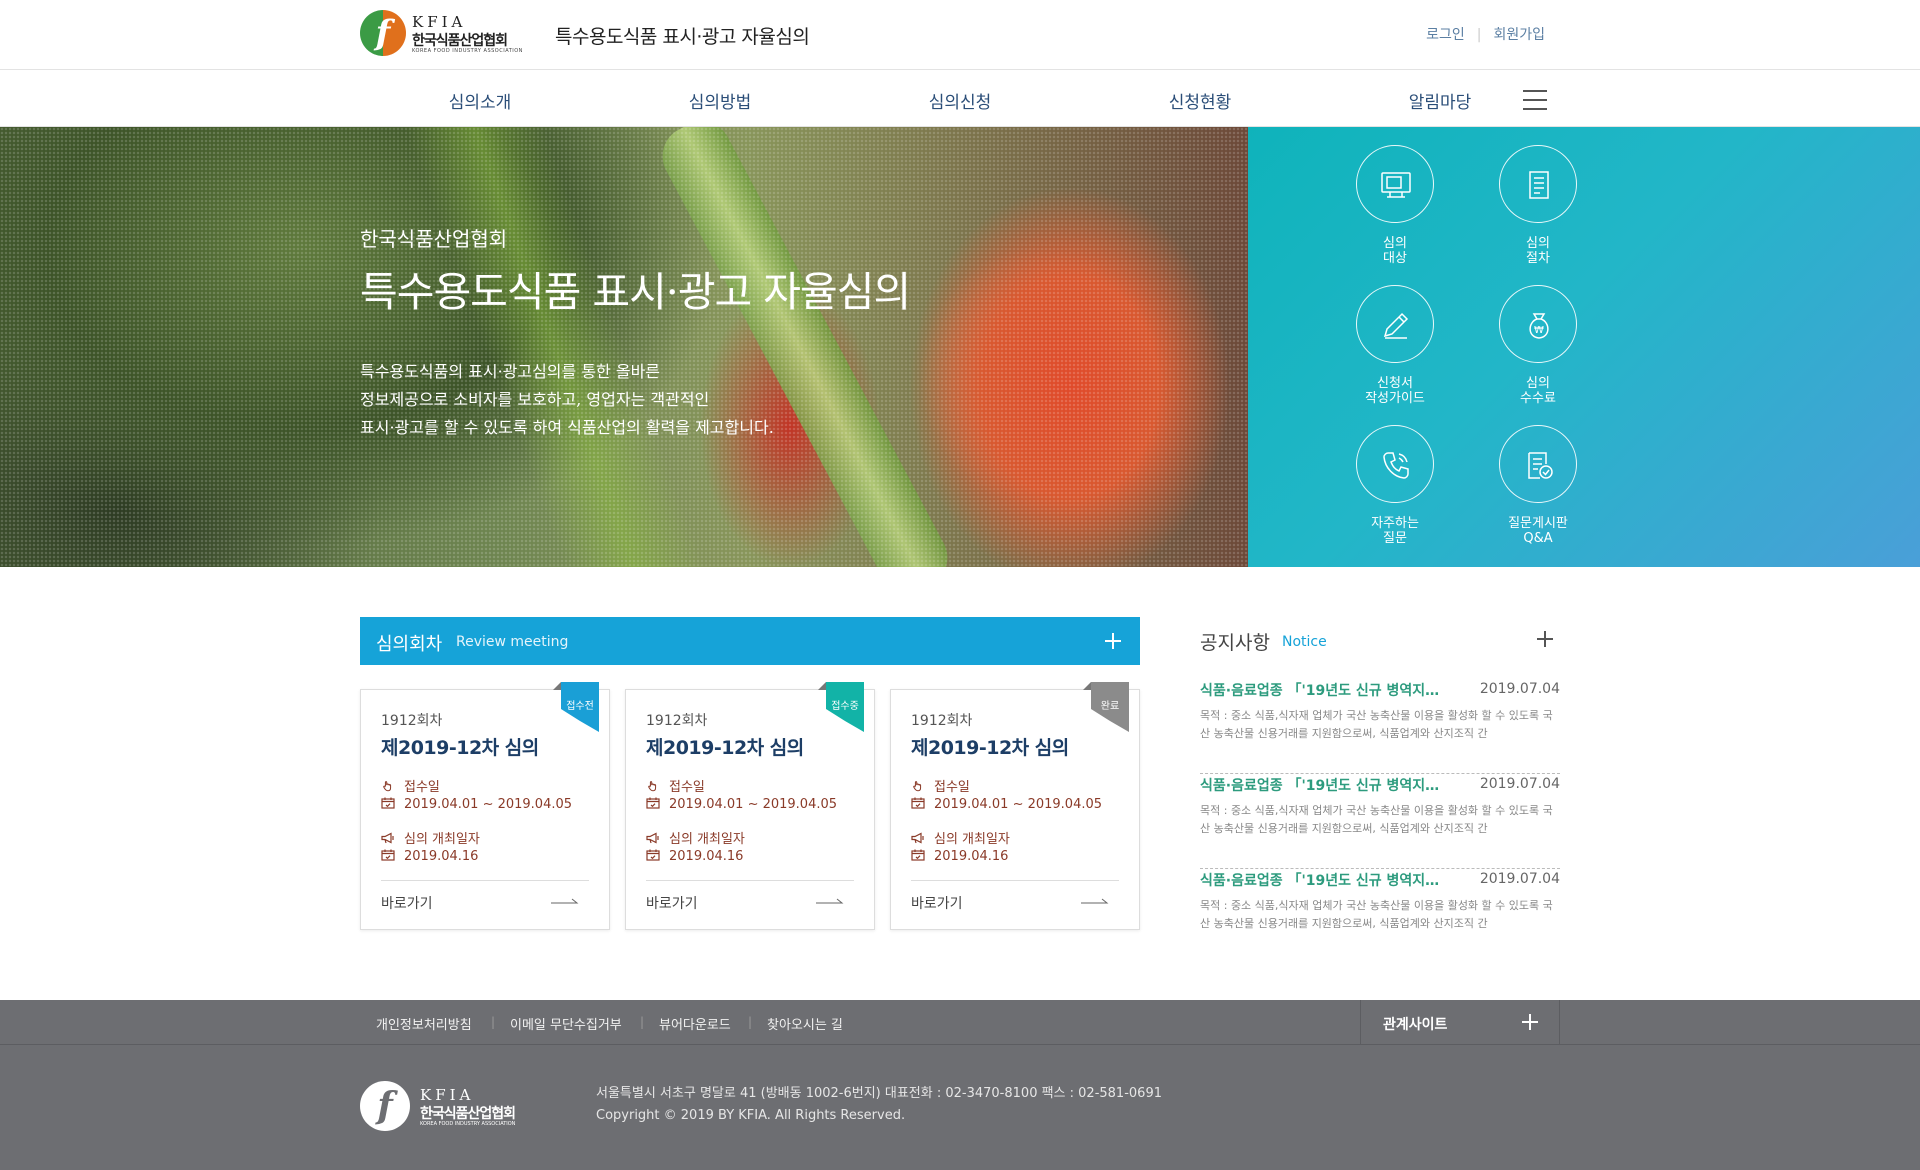  I want to click on status-badge: 완료, so click(1106, 707).